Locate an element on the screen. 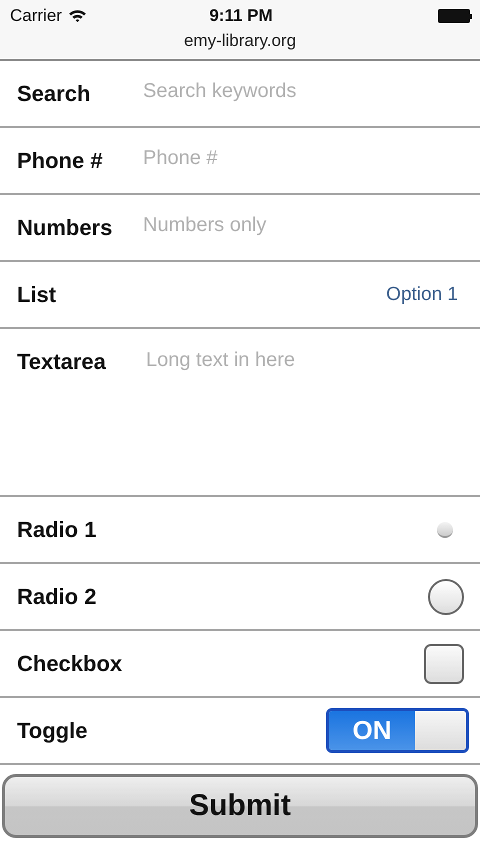 This screenshot has width=480, height=852. submit-button: Submit is located at coordinates (240, 806).